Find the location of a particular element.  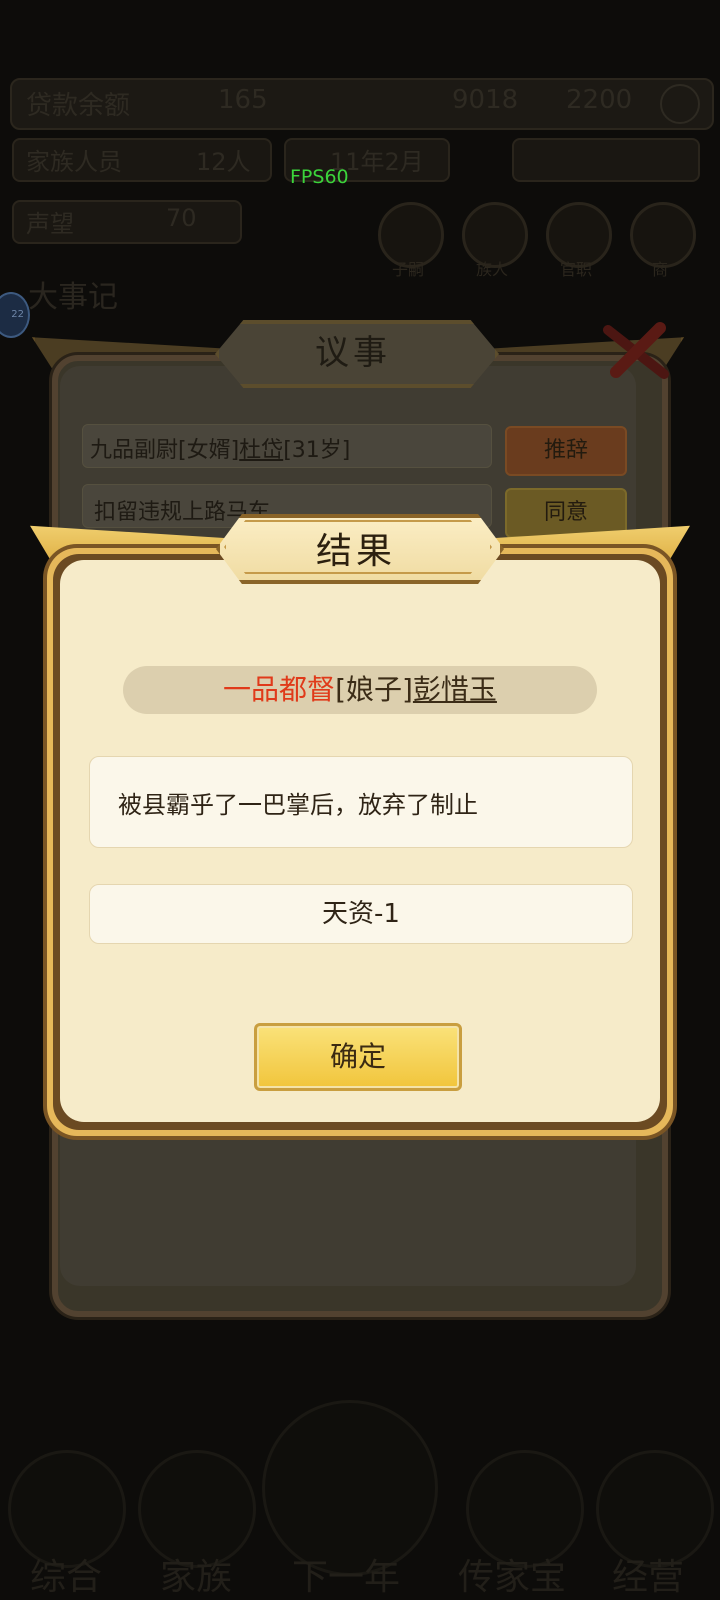

row-1-prefix: 九品副尉[女婿] is located at coordinates (165, 450).